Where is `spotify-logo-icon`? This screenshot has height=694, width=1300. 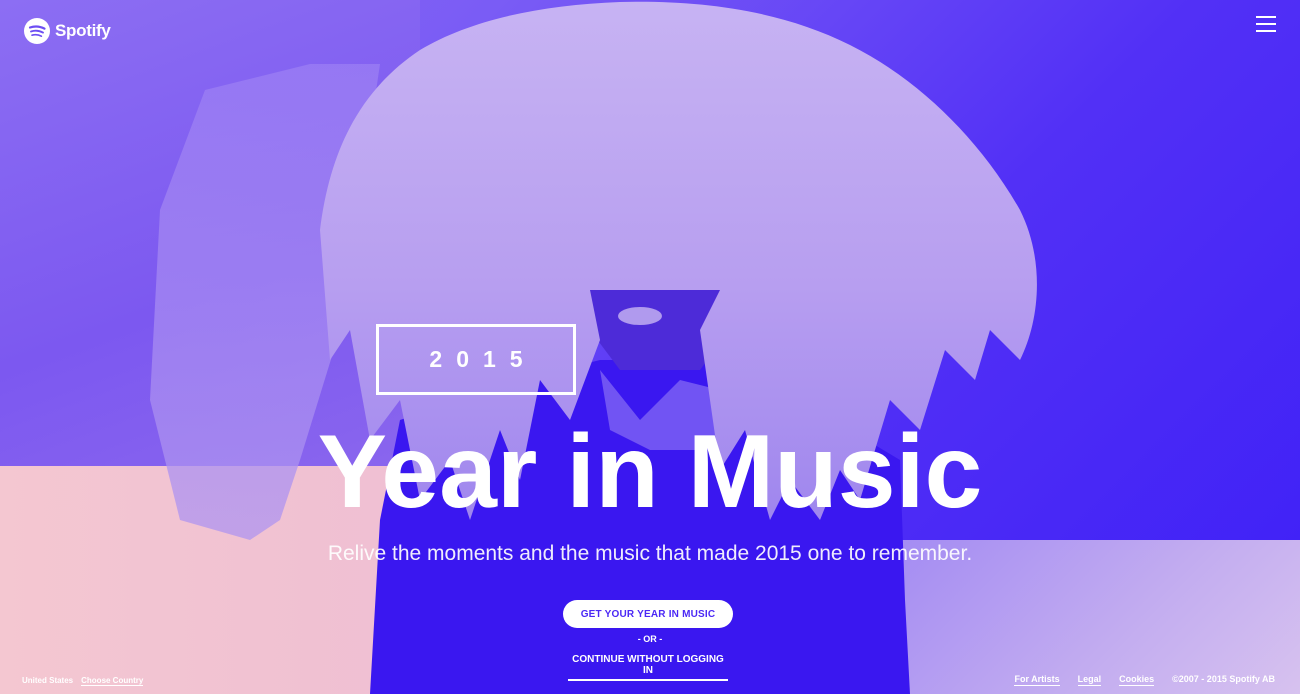 spotify-logo-icon is located at coordinates (37, 31).